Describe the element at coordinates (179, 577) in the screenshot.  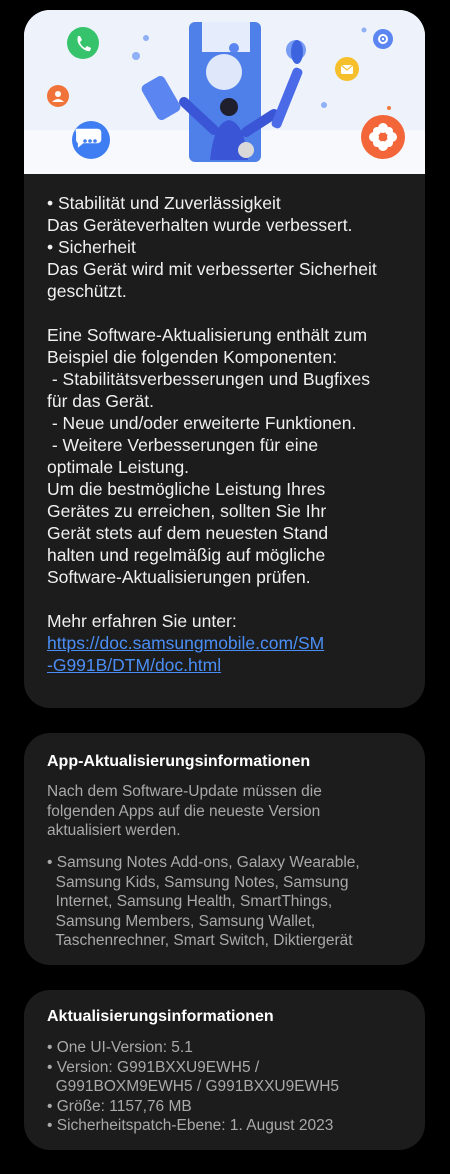
I see `release-notes-line: Software-Aktualisierungen prüfen.` at that location.